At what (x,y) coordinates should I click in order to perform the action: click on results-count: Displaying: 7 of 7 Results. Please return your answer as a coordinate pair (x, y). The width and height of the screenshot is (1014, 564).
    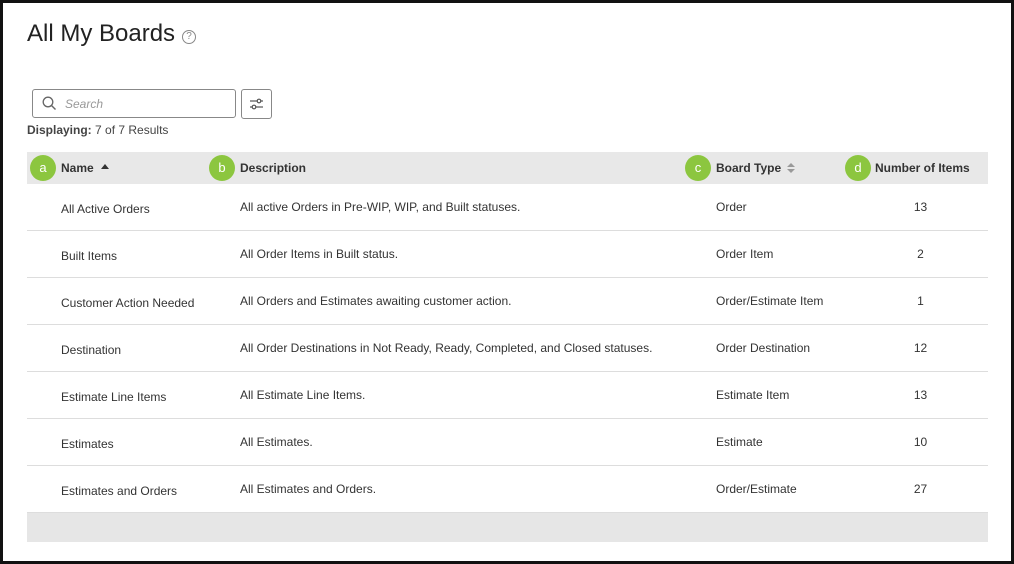
    Looking at the image, I should click on (97, 130).